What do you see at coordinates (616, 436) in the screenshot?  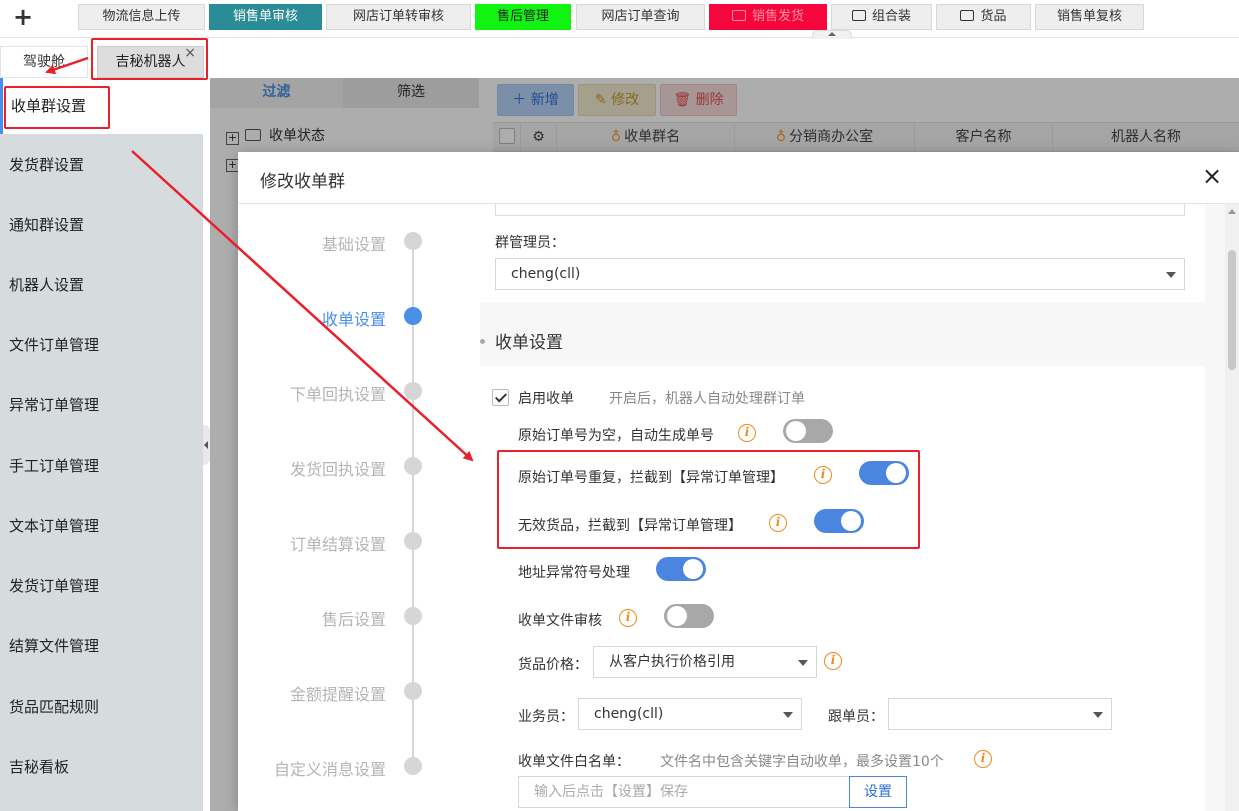 I see `option-empty-order-label: 原始订单号为空，自动生成单号` at bounding box center [616, 436].